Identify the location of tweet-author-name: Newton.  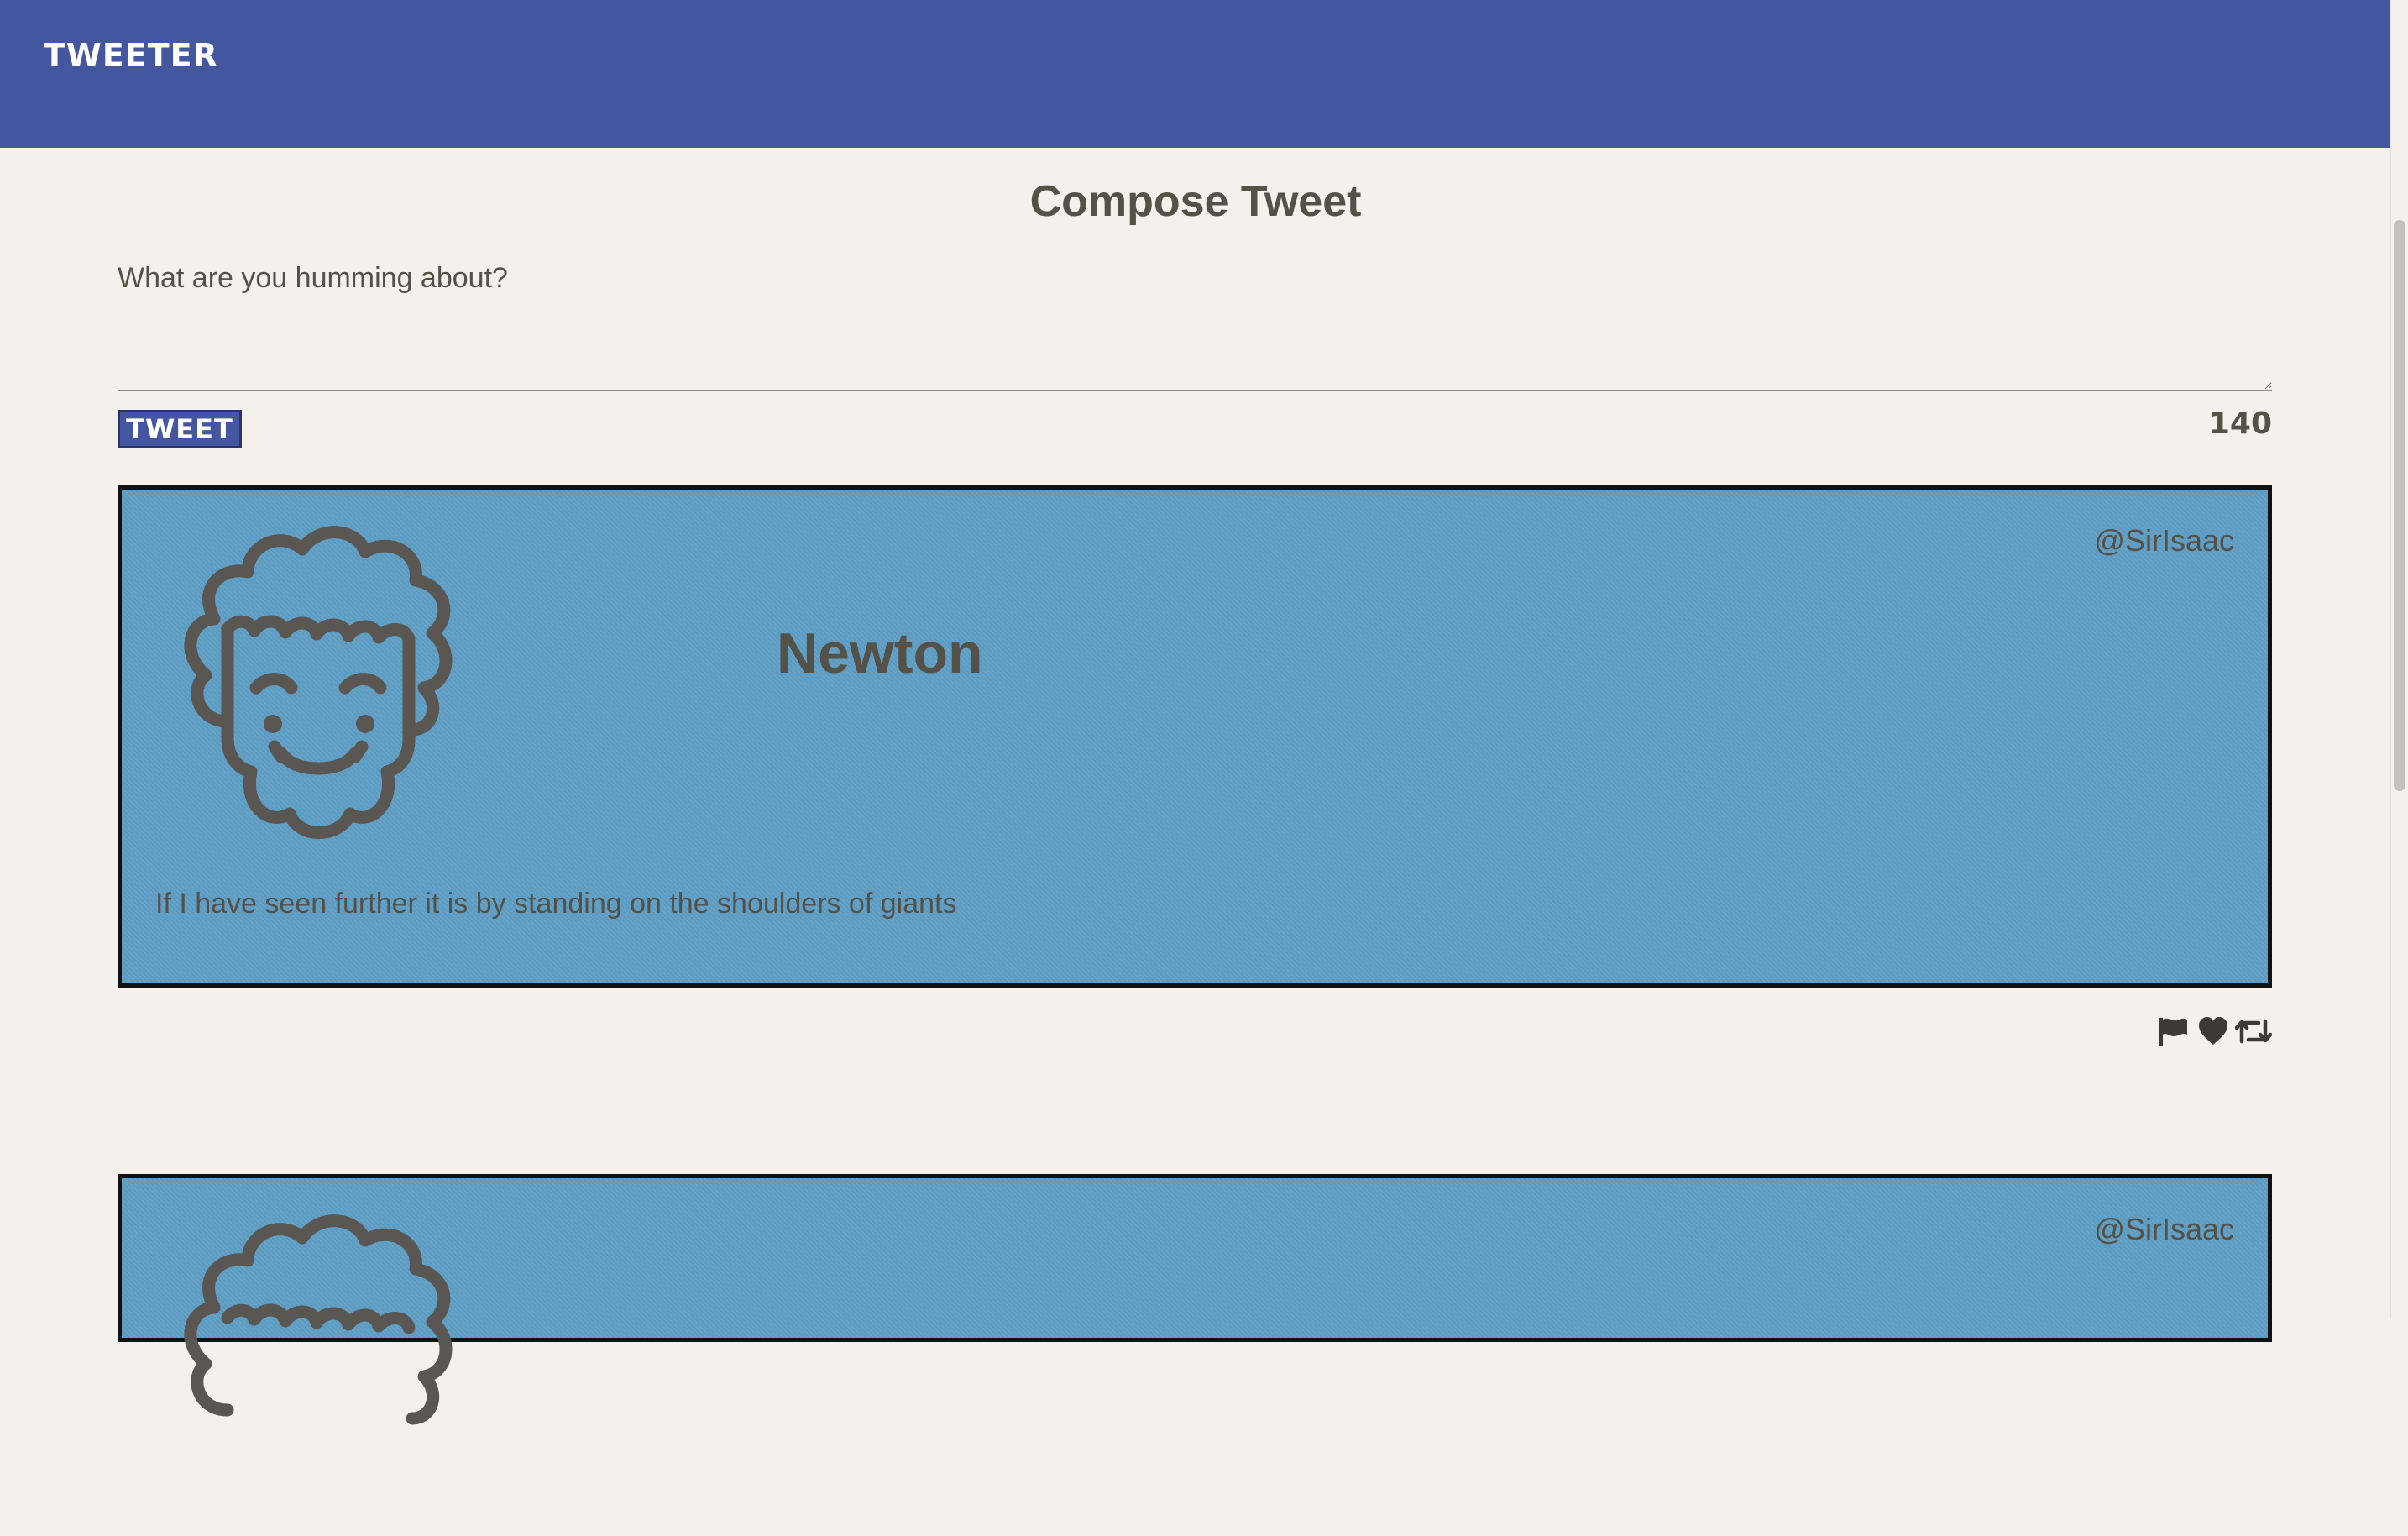
(880, 653).